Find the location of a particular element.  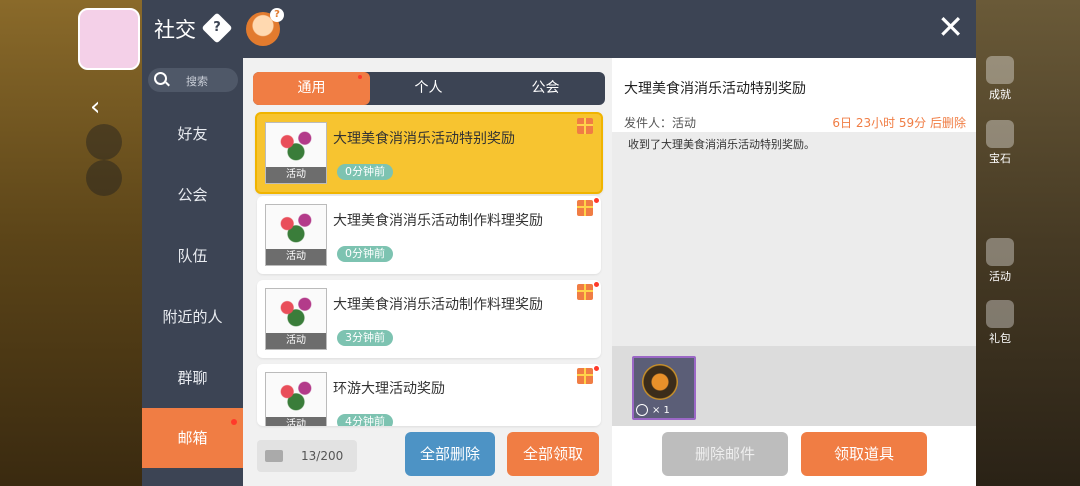

mail-detail-footer: 删除邮件 领取道具 is located at coordinates (794, 456).